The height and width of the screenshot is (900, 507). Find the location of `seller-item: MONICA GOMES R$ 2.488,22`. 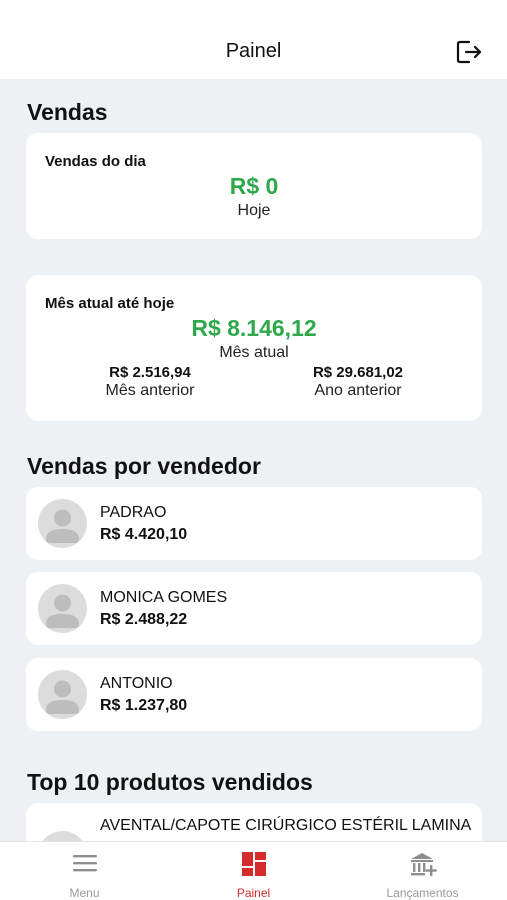

seller-item: MONICA GOMES R$ 2.488,22 is located at coordinates (254, 608).